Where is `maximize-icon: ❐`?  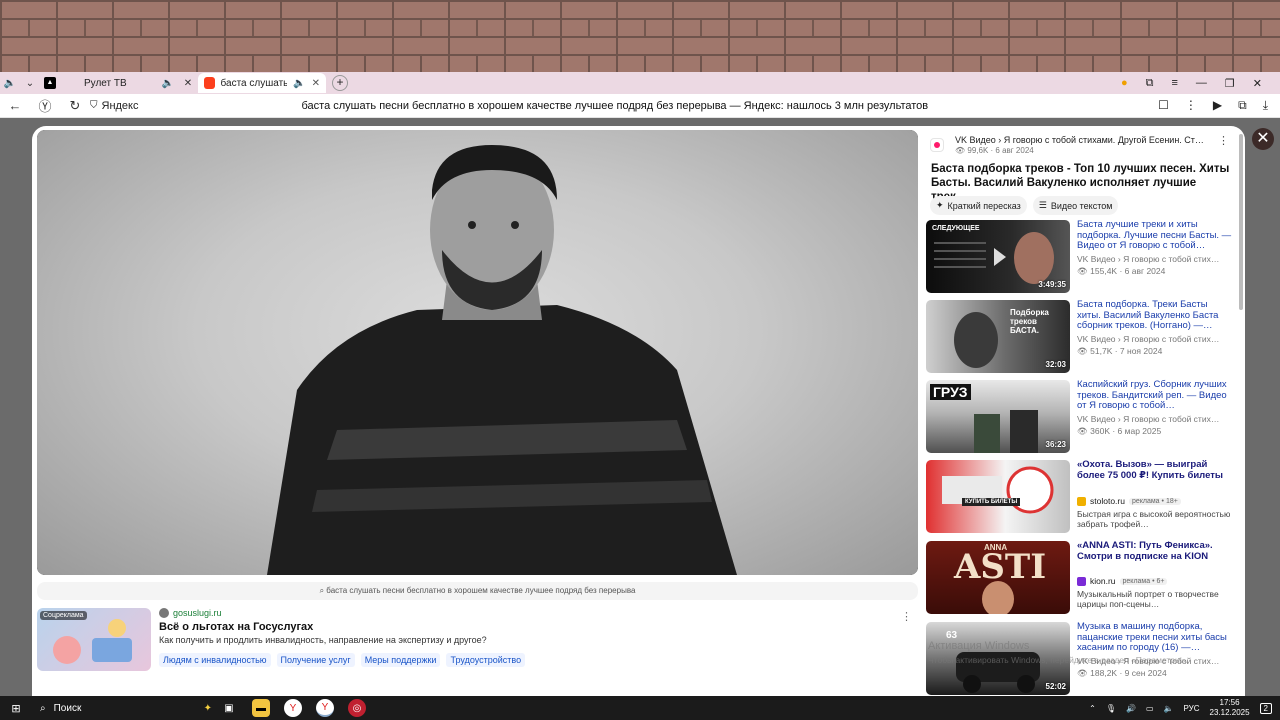
maximize-icon: ❐ is located at coordinates (1230, 83).